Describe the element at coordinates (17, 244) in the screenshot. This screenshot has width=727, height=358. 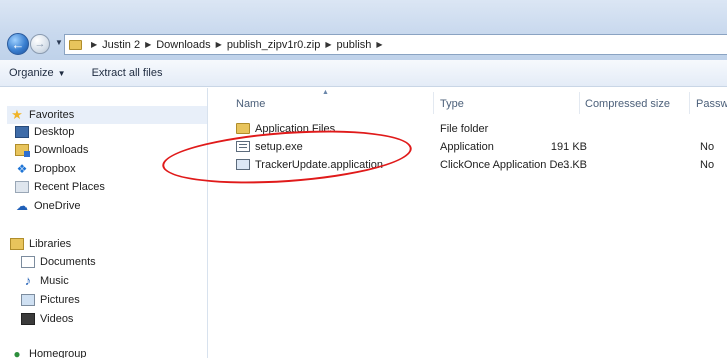
I see `libraries-icon` at that location.